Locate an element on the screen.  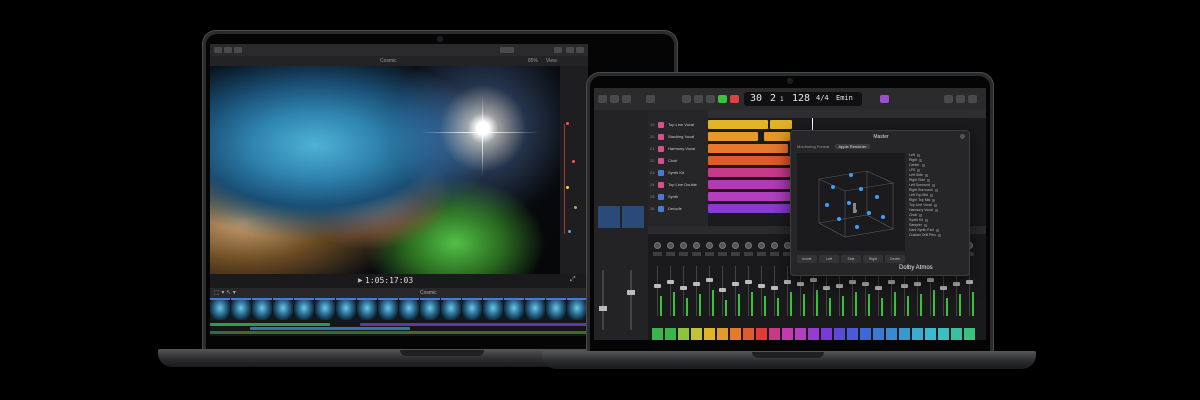
dolby-atmos-window: Master Monitoring FormatApple Renderer is located at coordinates (880, 203).